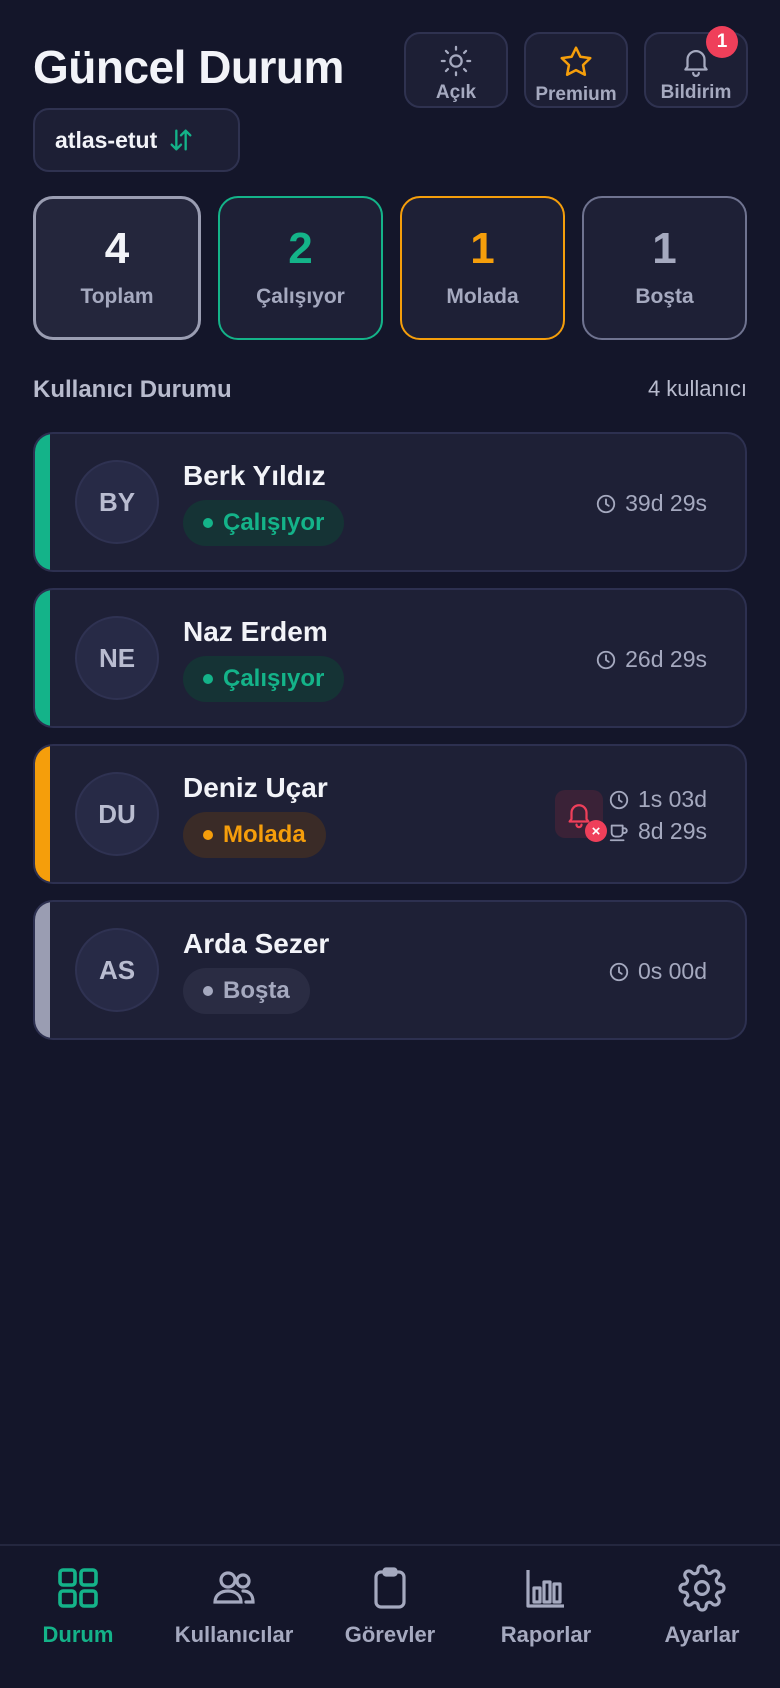 This screenshot has width=780, height=1688. I want to click on stat-break-label: Molada, so click(482, 296).